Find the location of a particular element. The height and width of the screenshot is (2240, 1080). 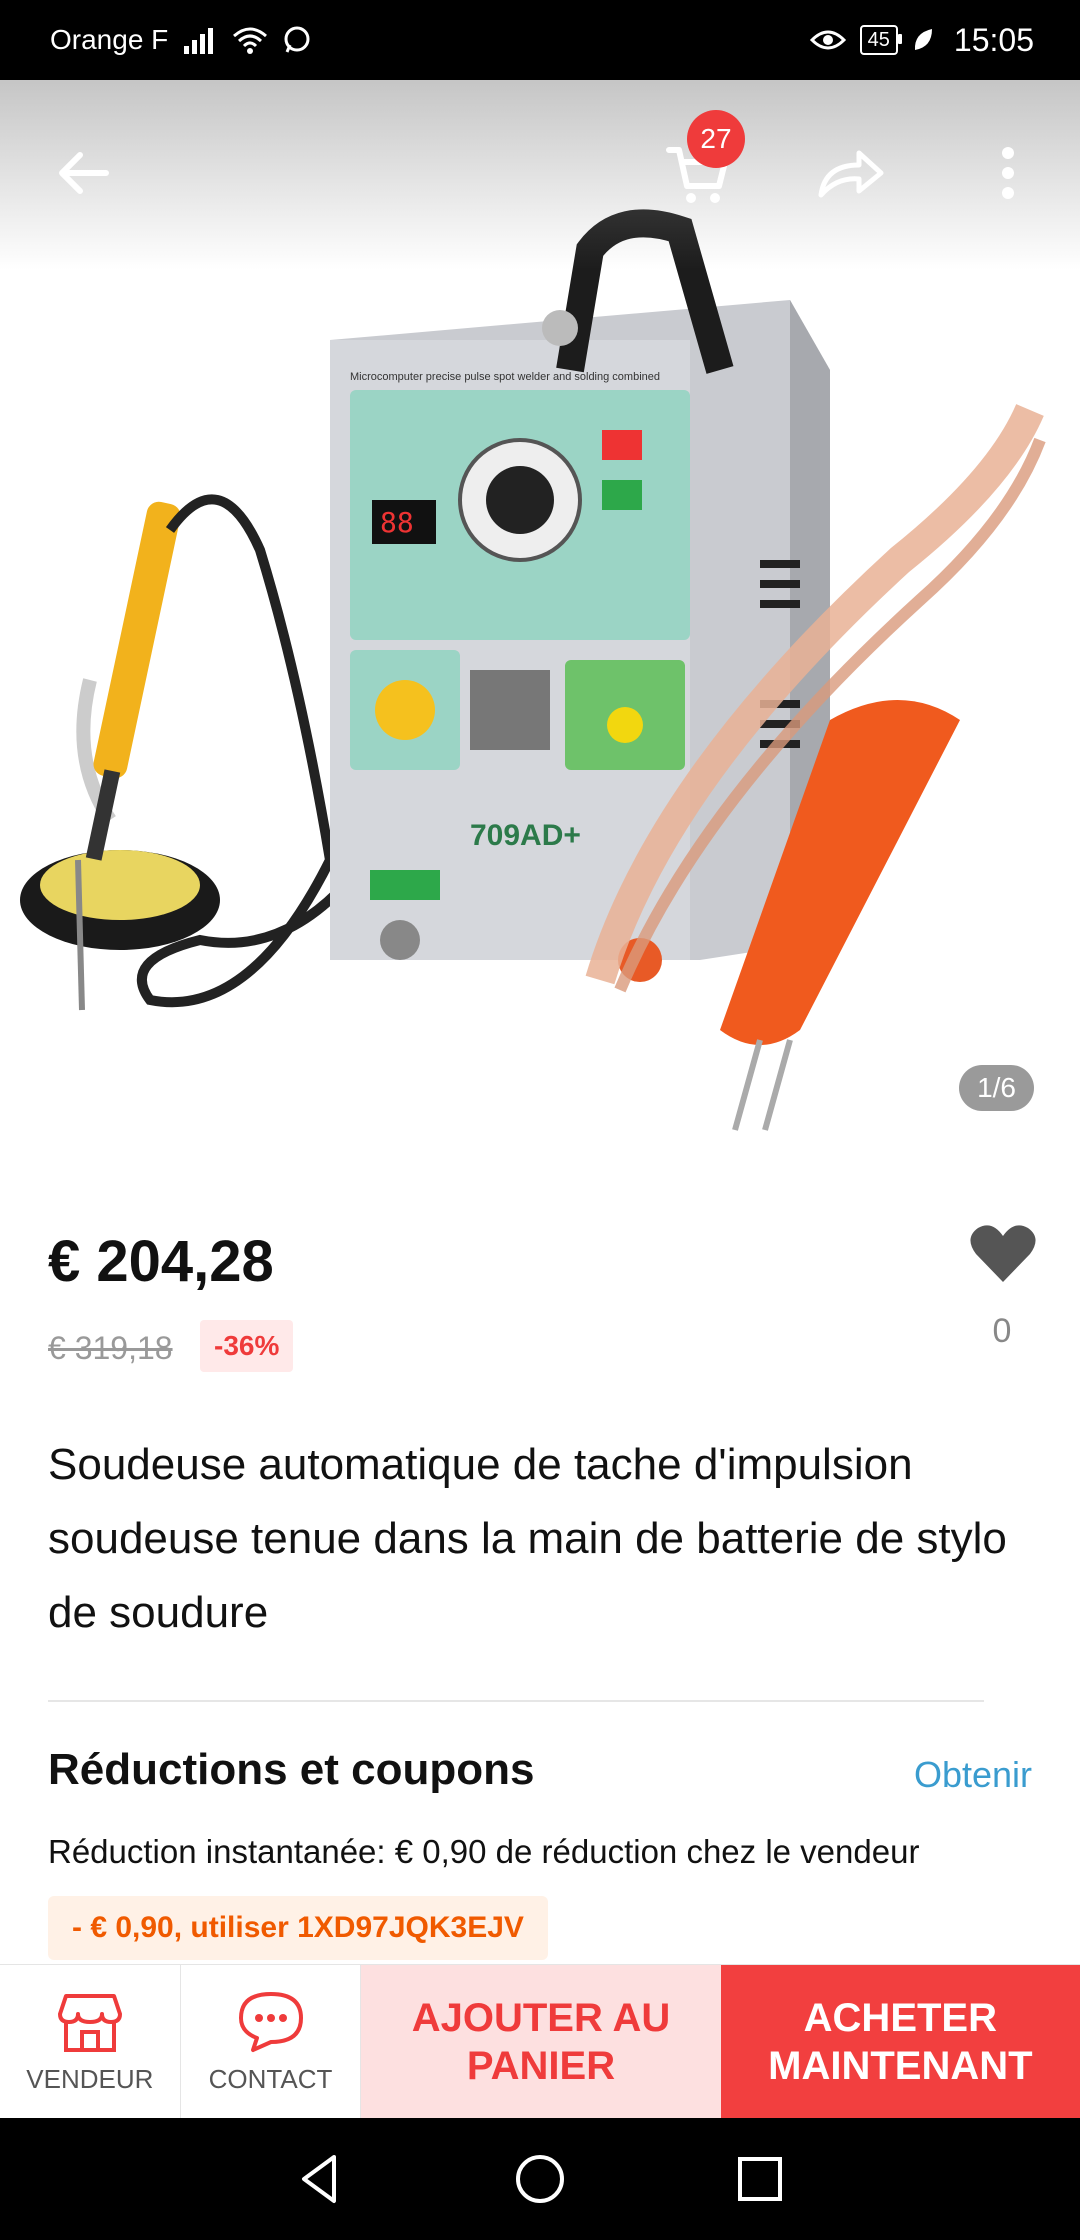

share-button is located at coordinates (850, 173).